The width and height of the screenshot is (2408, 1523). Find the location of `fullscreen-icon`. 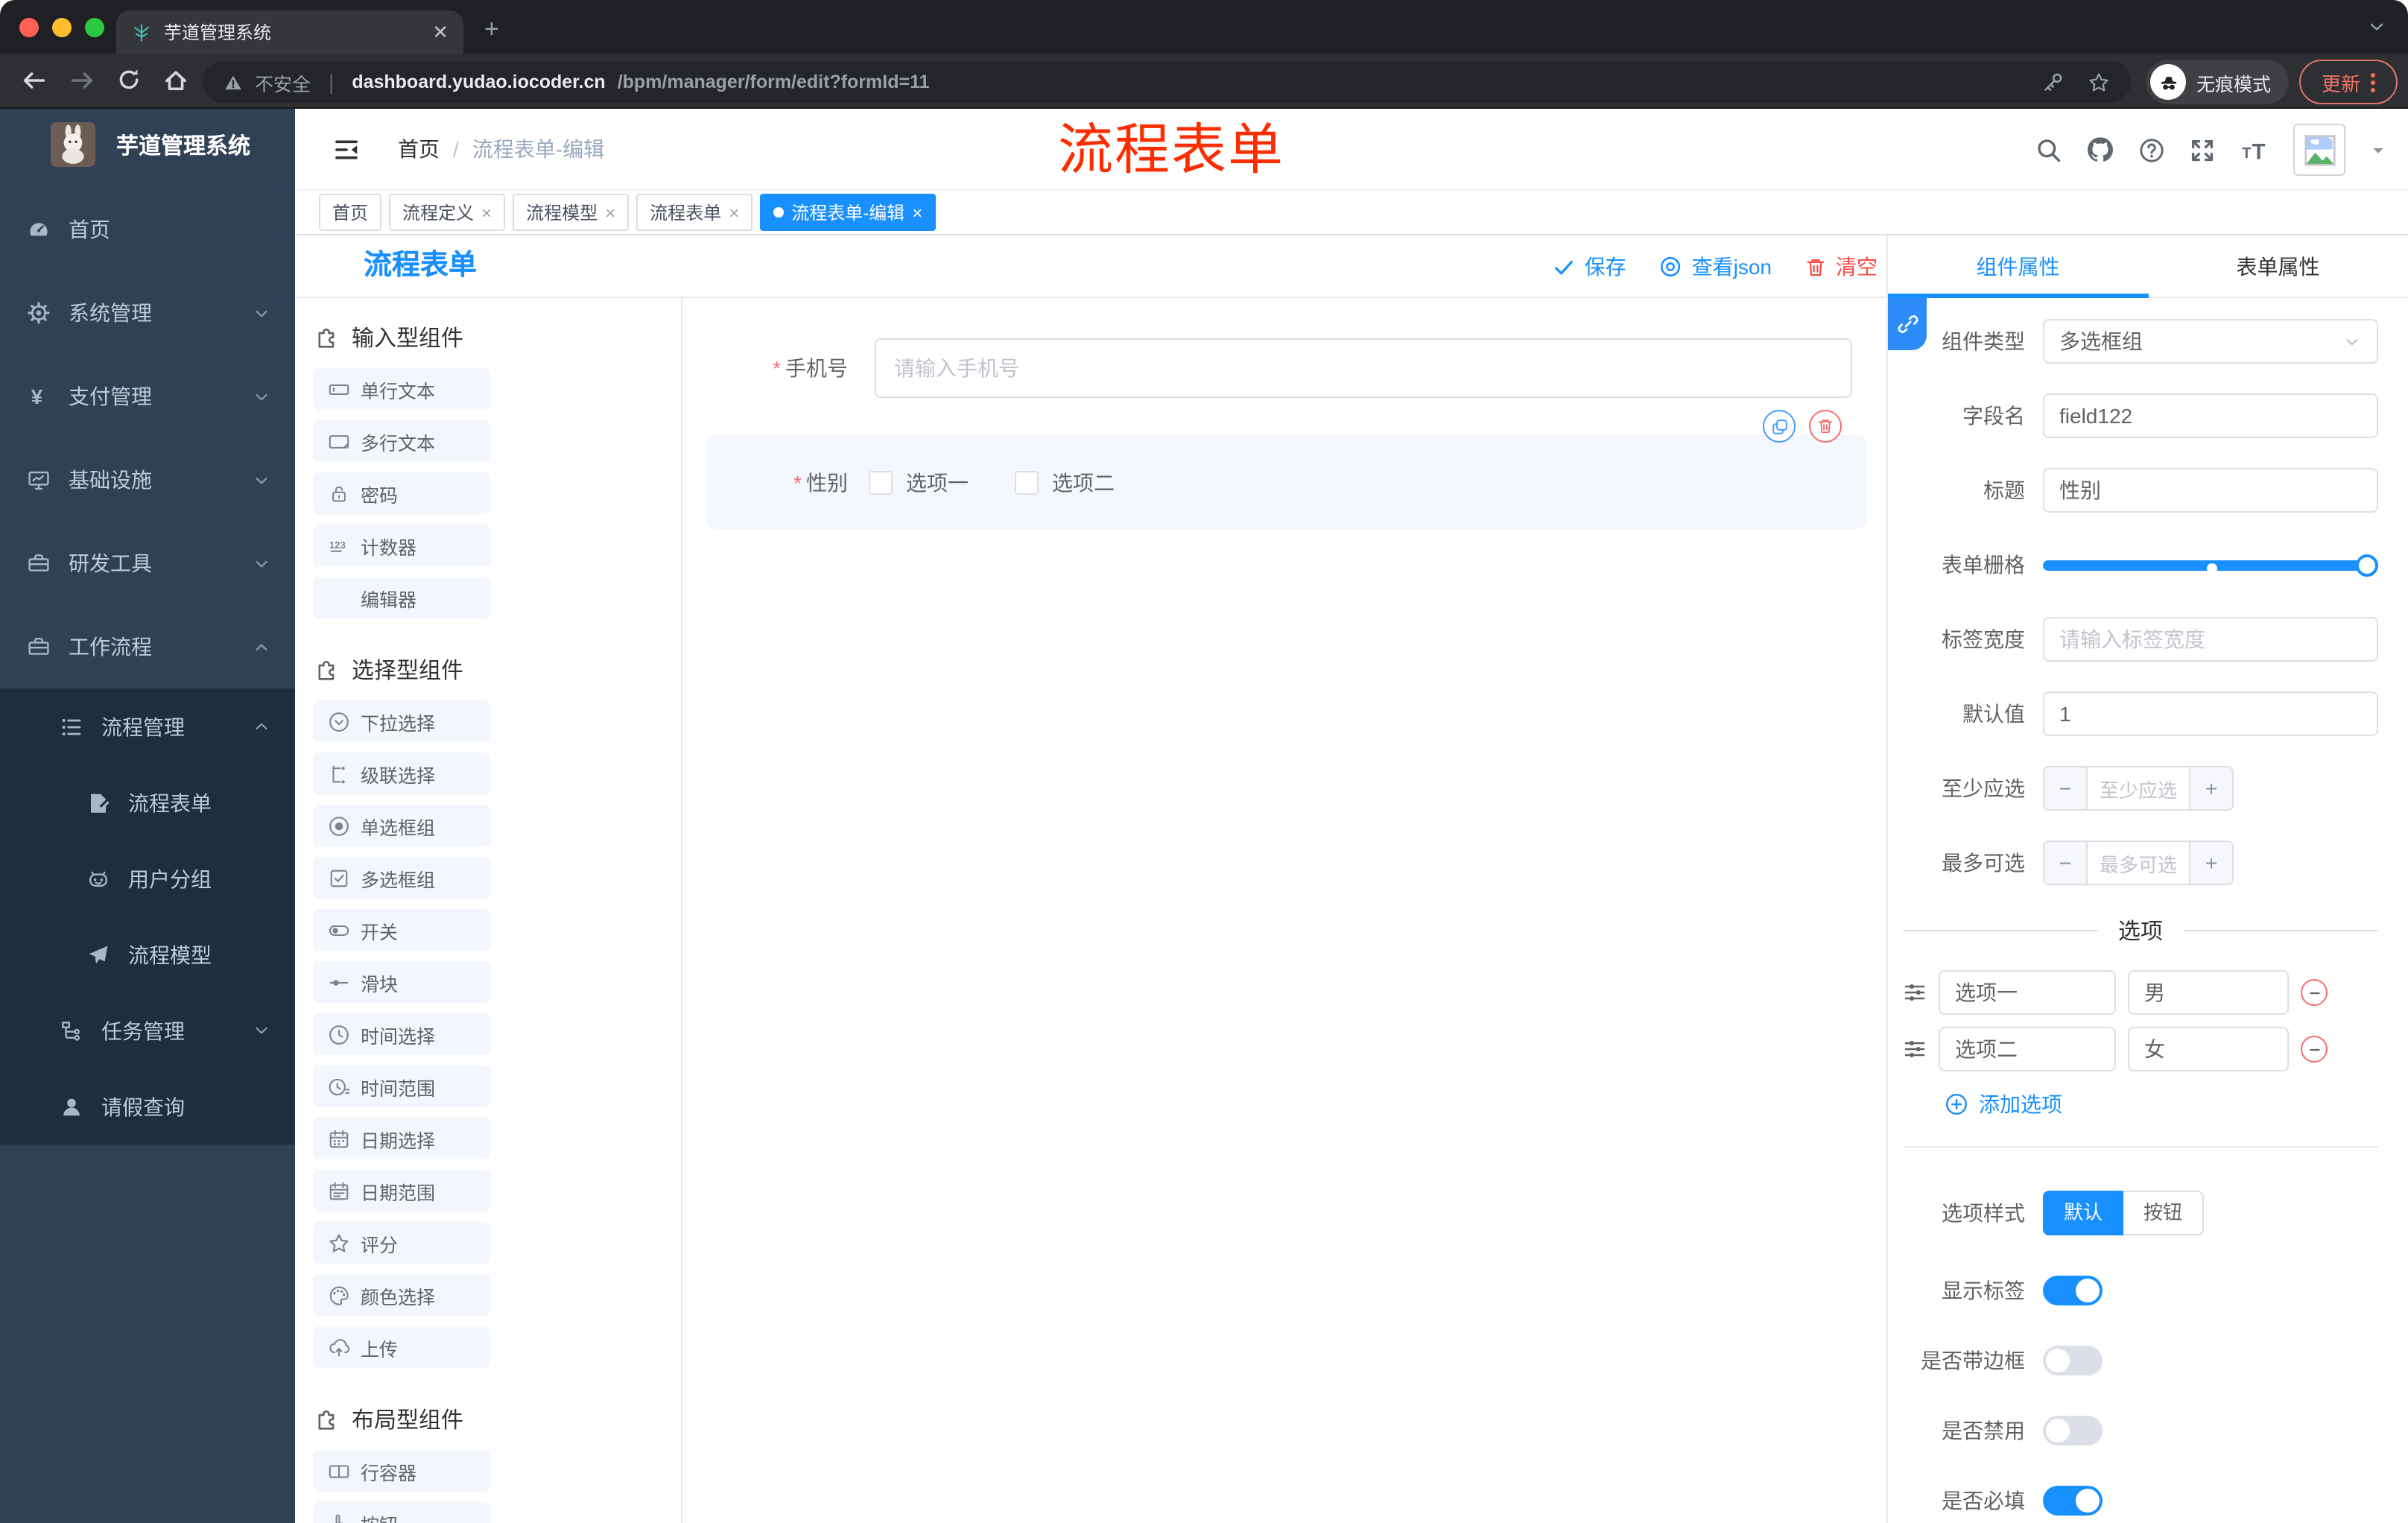

fullscreen-icon is located at coordinates (2202, 150).